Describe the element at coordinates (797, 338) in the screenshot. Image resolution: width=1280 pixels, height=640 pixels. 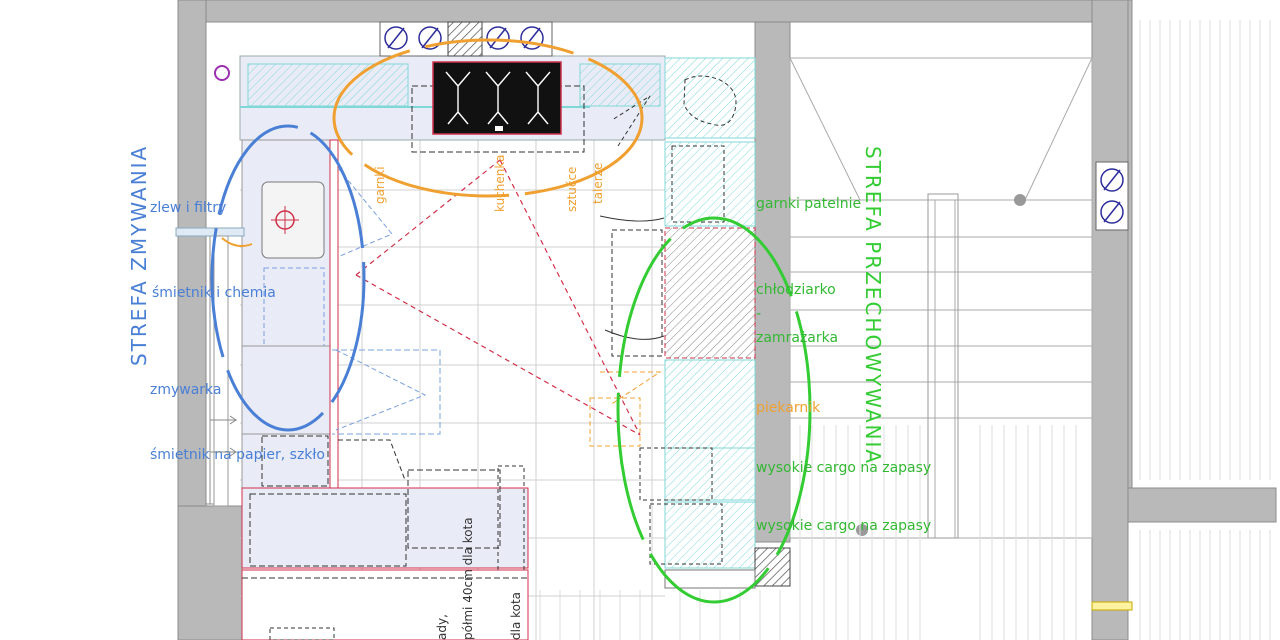
I see `label-freezer: zamrażarka` at that location.